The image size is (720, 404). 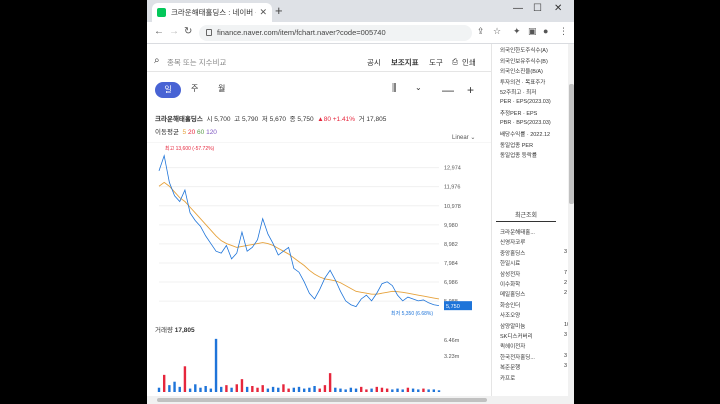 I want to click on recent-item: SK디스커버리, so click(x=516, y=336).